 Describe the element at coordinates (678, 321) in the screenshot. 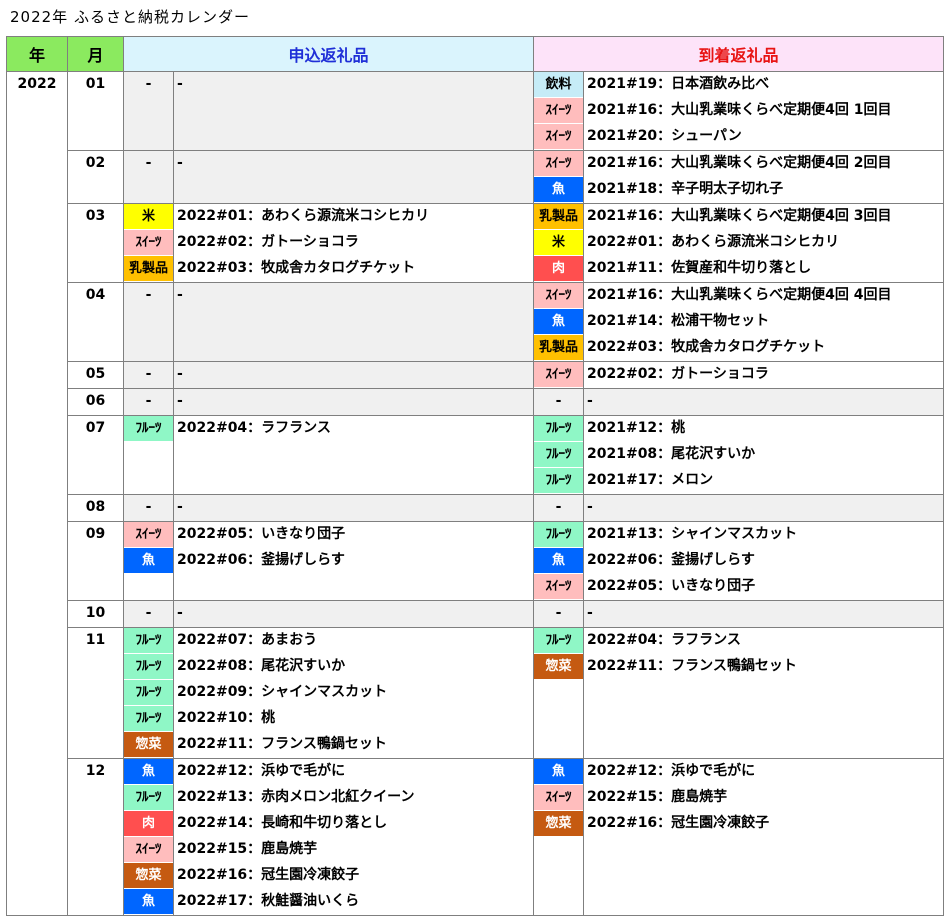

I see `arrive-item-text: 2021#14：松浦干物セット` at that location.